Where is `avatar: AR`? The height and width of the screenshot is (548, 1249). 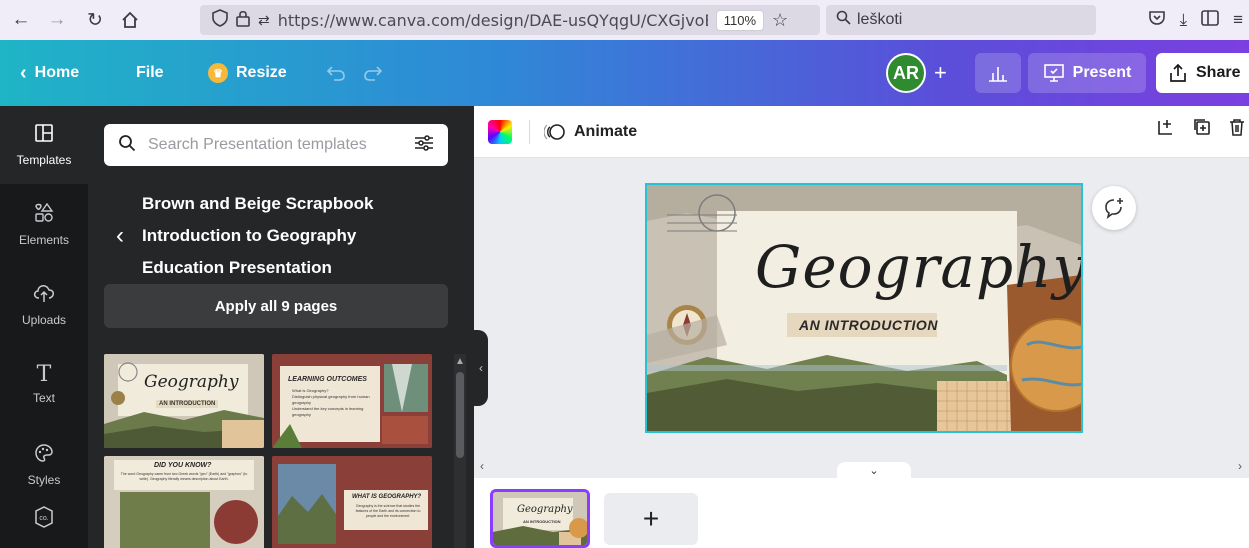 avatar: AR is located at coordinates (906, 73).